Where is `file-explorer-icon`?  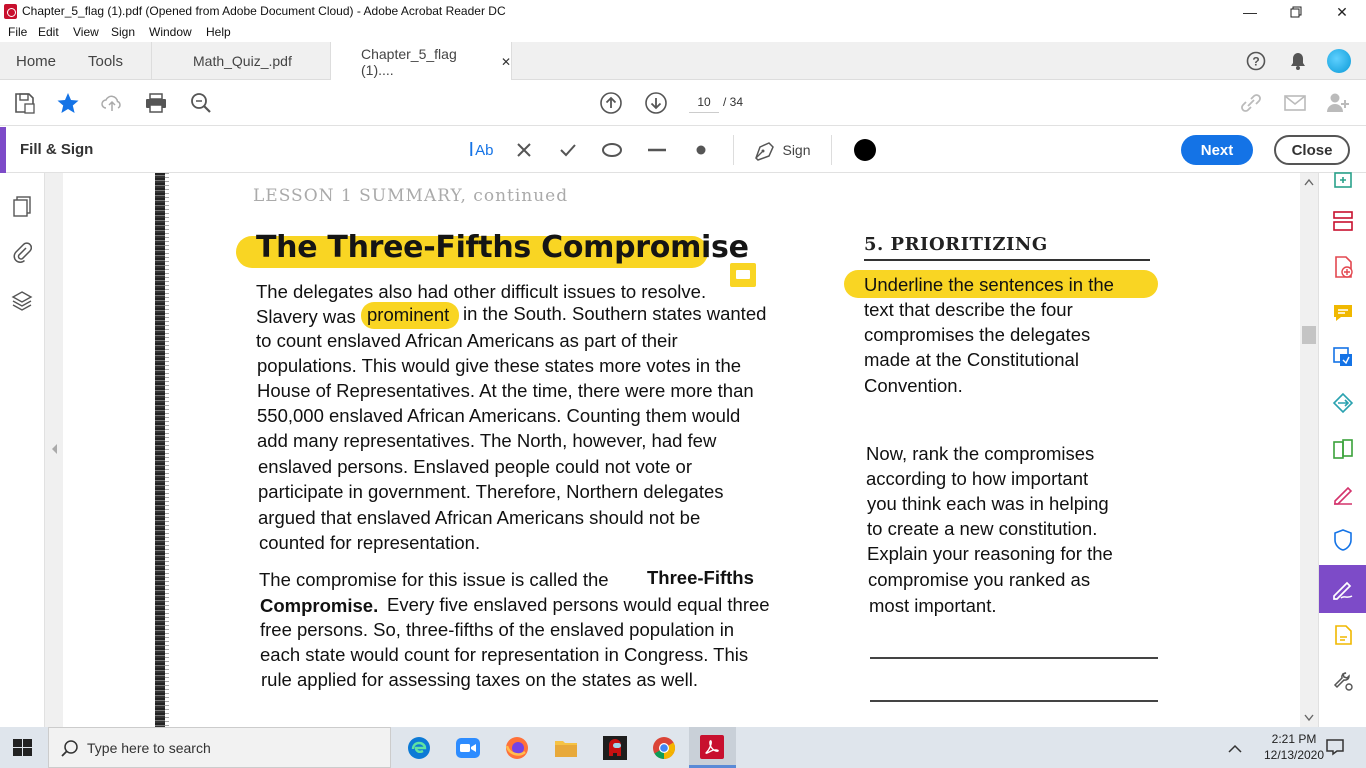
file-explorer-icon is located at coordinates (566, 748).